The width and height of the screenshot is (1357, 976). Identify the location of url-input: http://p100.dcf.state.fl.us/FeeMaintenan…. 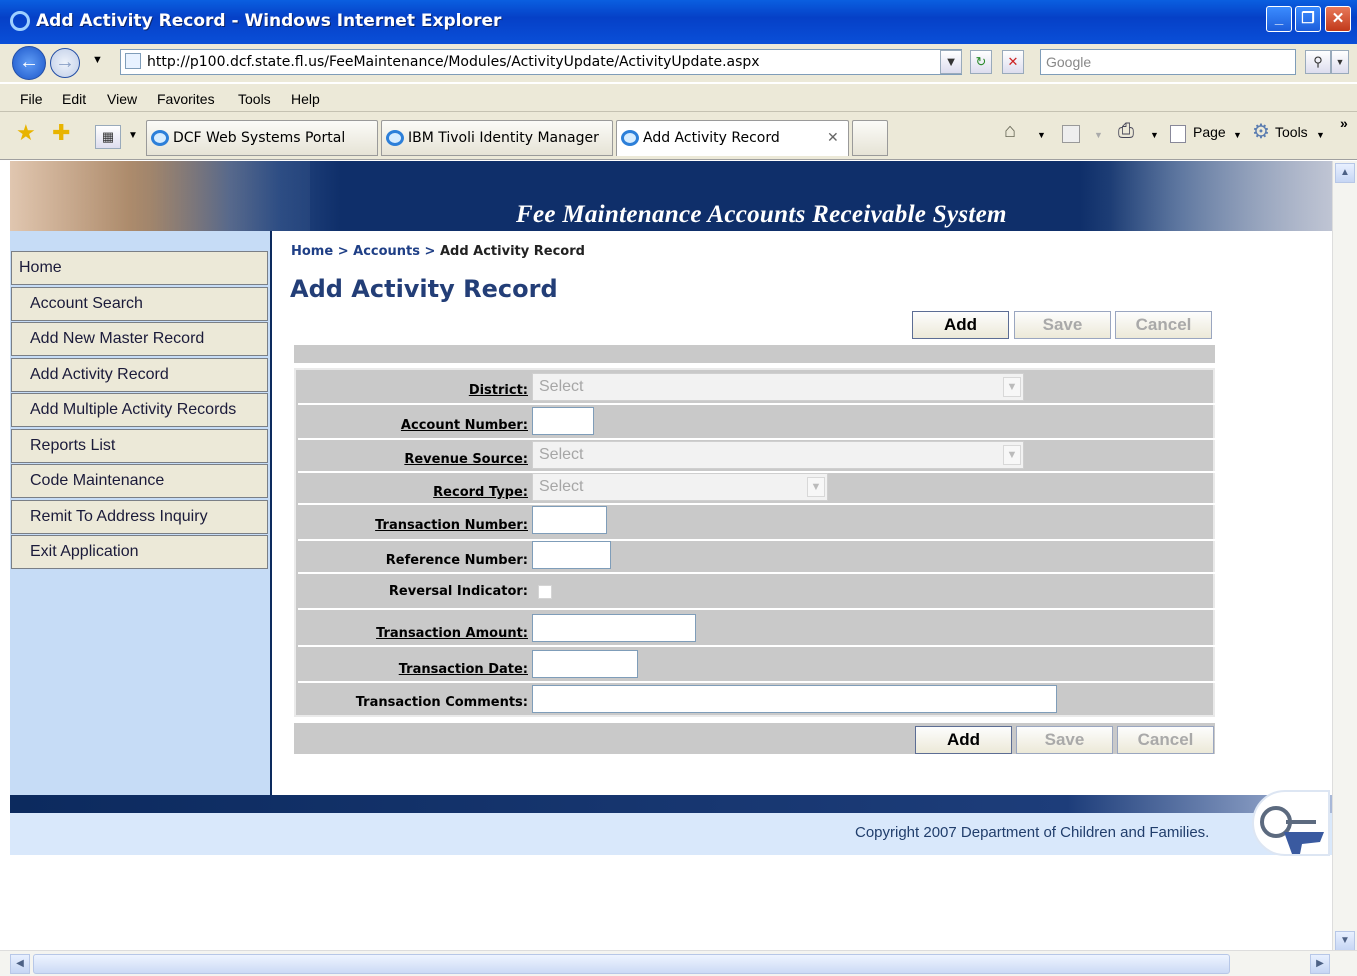
(541, 62).